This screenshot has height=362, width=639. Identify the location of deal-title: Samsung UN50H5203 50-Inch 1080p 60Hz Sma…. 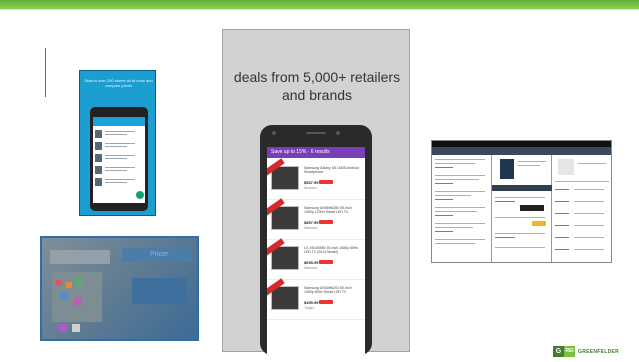
(328, 290).